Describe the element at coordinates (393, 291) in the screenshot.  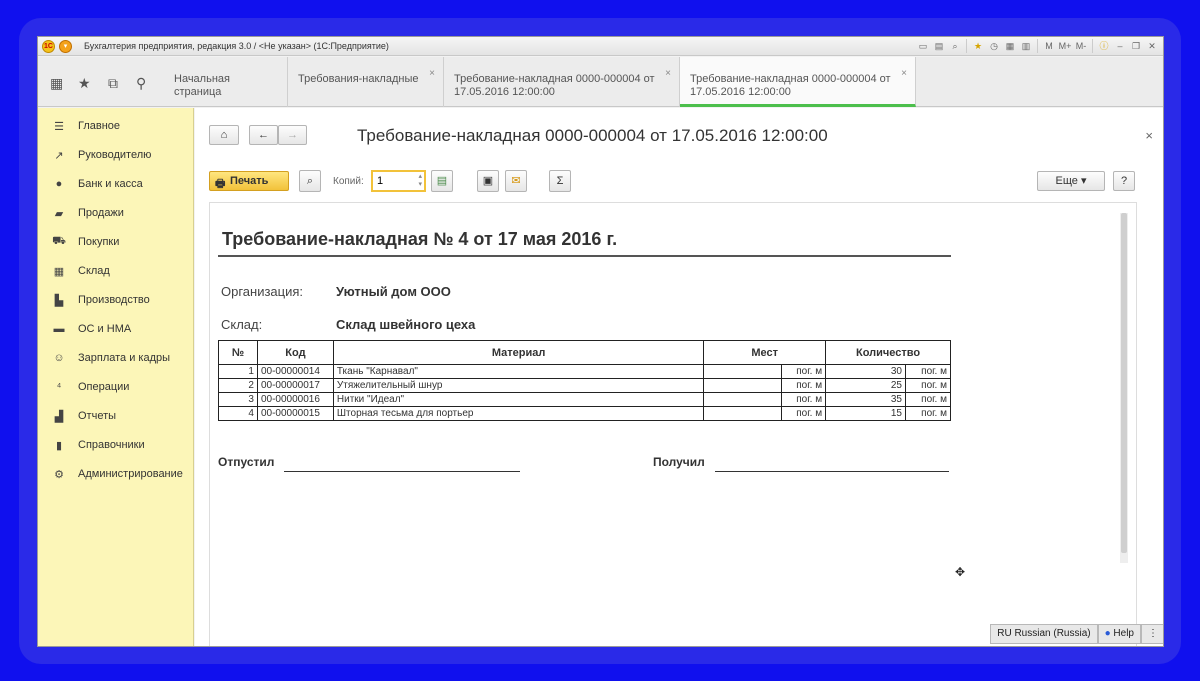
I see `org-value: Уютный дом ООО` at that location.